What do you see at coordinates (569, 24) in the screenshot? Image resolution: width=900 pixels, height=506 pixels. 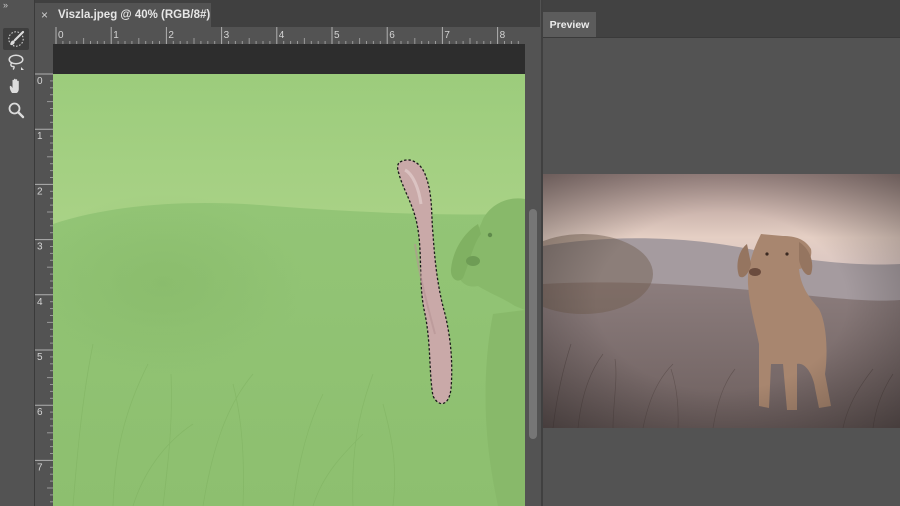 I see `tab-preview: Preview` at bounding box center [569, 24].